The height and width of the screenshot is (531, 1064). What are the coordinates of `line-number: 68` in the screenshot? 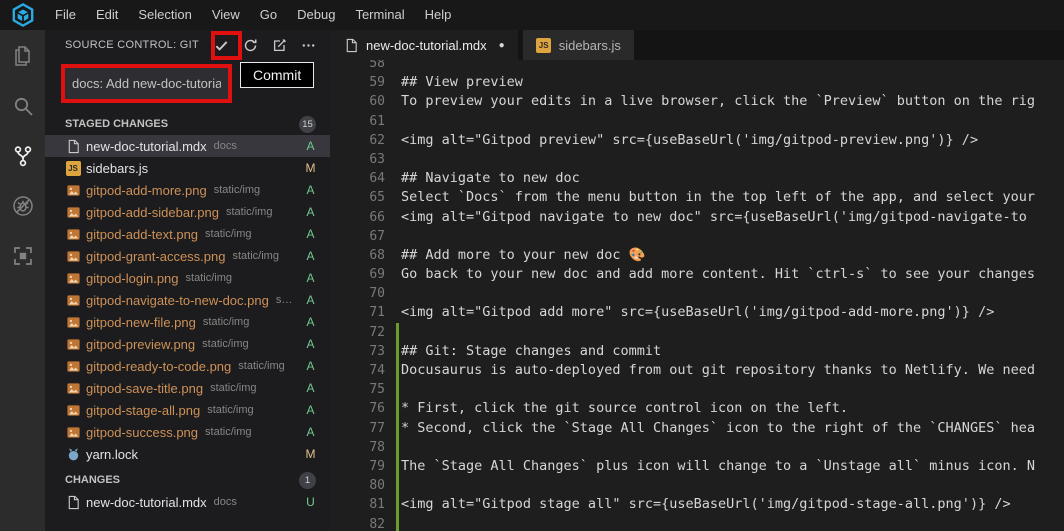 It's located at (377, 255).